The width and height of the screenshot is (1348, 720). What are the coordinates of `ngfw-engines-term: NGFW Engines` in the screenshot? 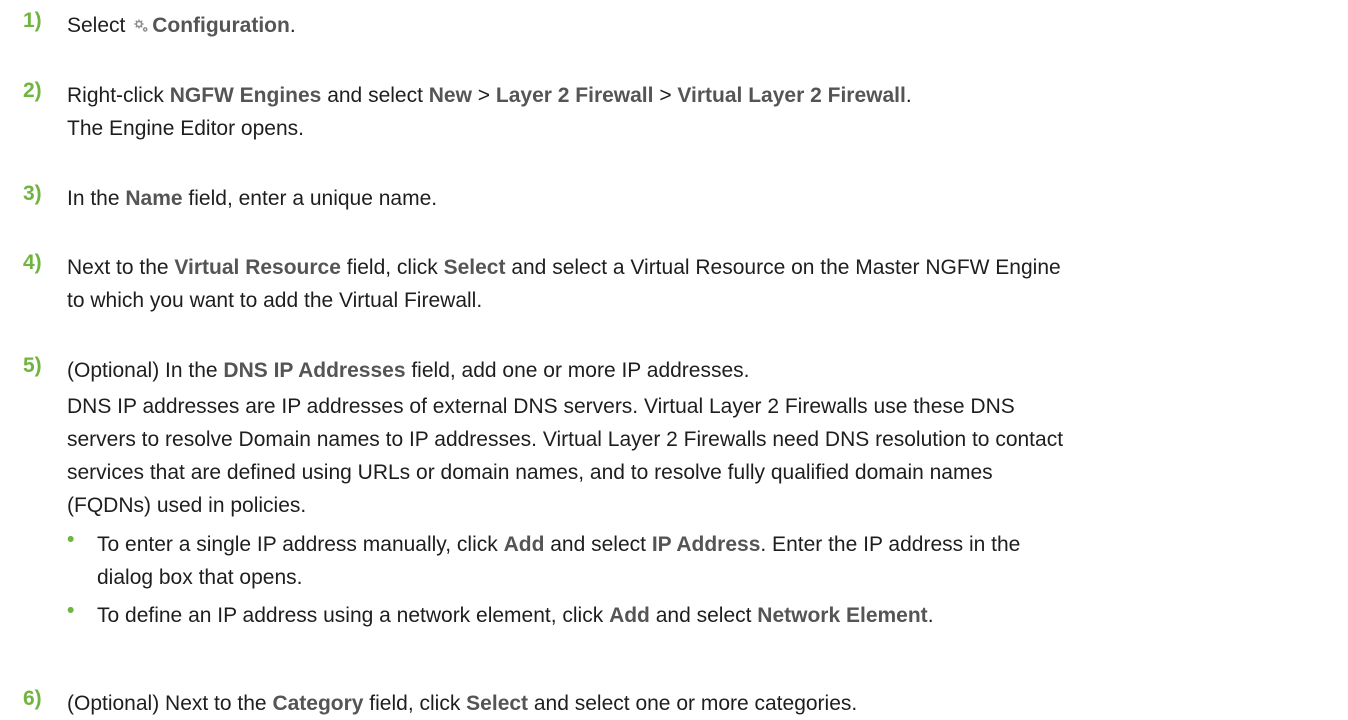 It's located at (245, 95).